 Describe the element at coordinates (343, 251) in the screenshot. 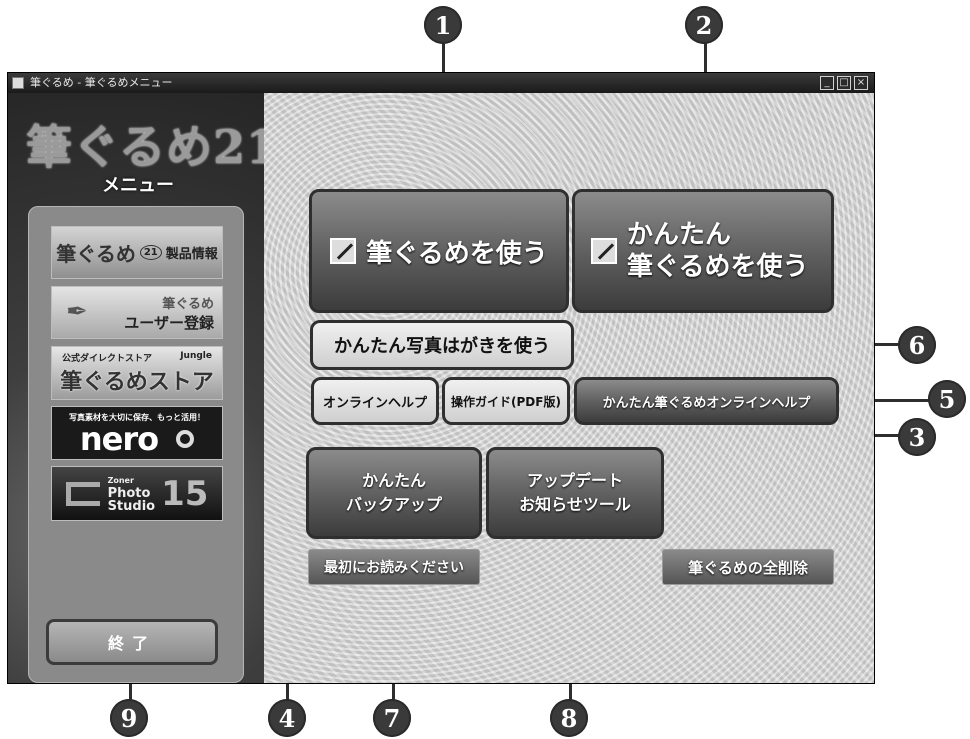

I see `pen-note-icon` at that location.